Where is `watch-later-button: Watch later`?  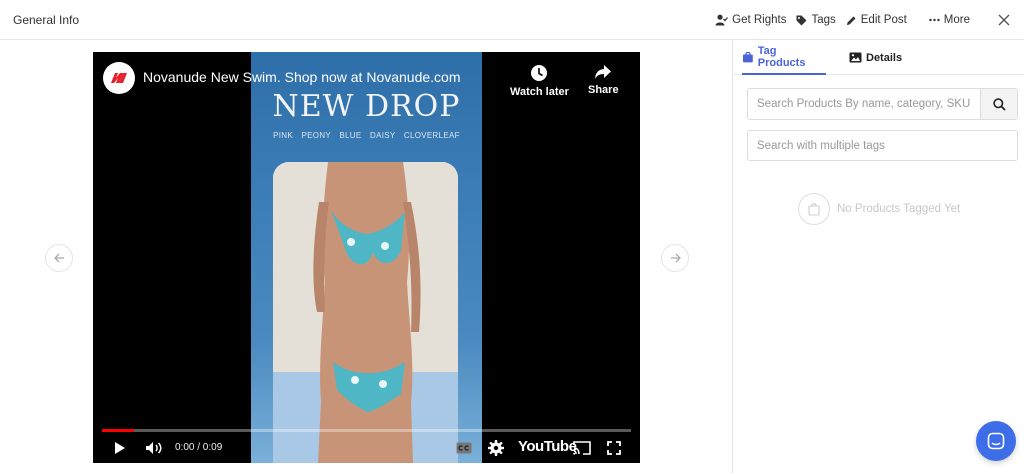 watch-later-button: Watch later is located at coordinates (539, 81).